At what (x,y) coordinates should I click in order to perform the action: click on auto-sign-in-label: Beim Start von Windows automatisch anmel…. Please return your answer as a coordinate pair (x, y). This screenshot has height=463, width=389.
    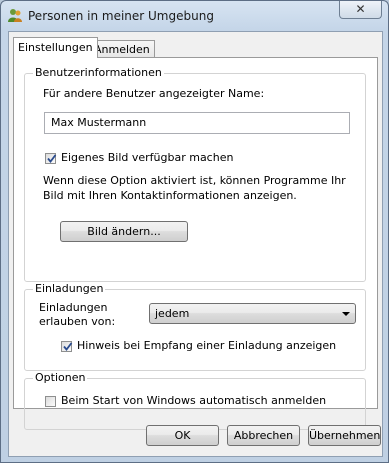
    Looking at the image, I should click on (193, 400).